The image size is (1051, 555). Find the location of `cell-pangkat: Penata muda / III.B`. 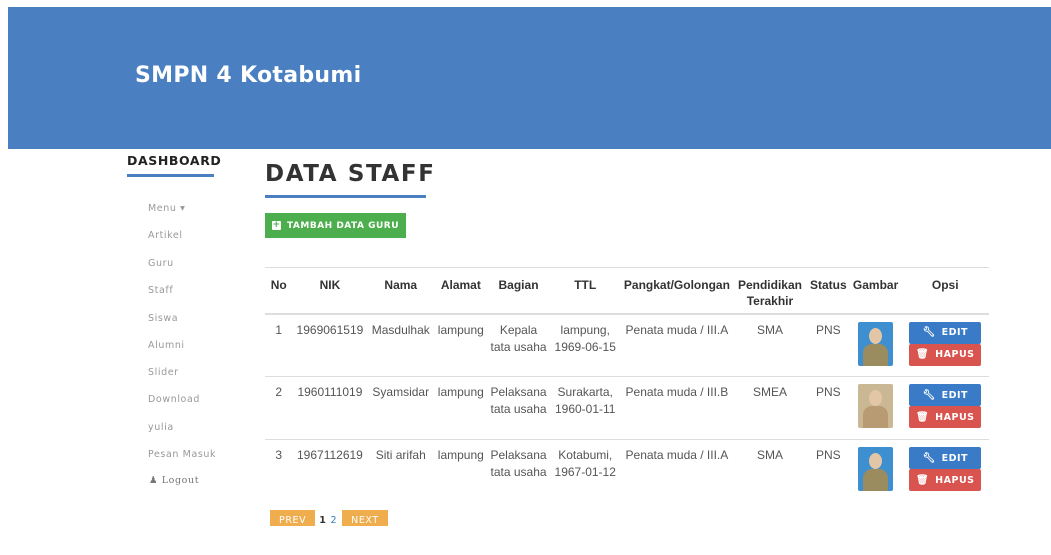

cell-pangkat: Penata muda / III.B is located at coordinates (676, 408).